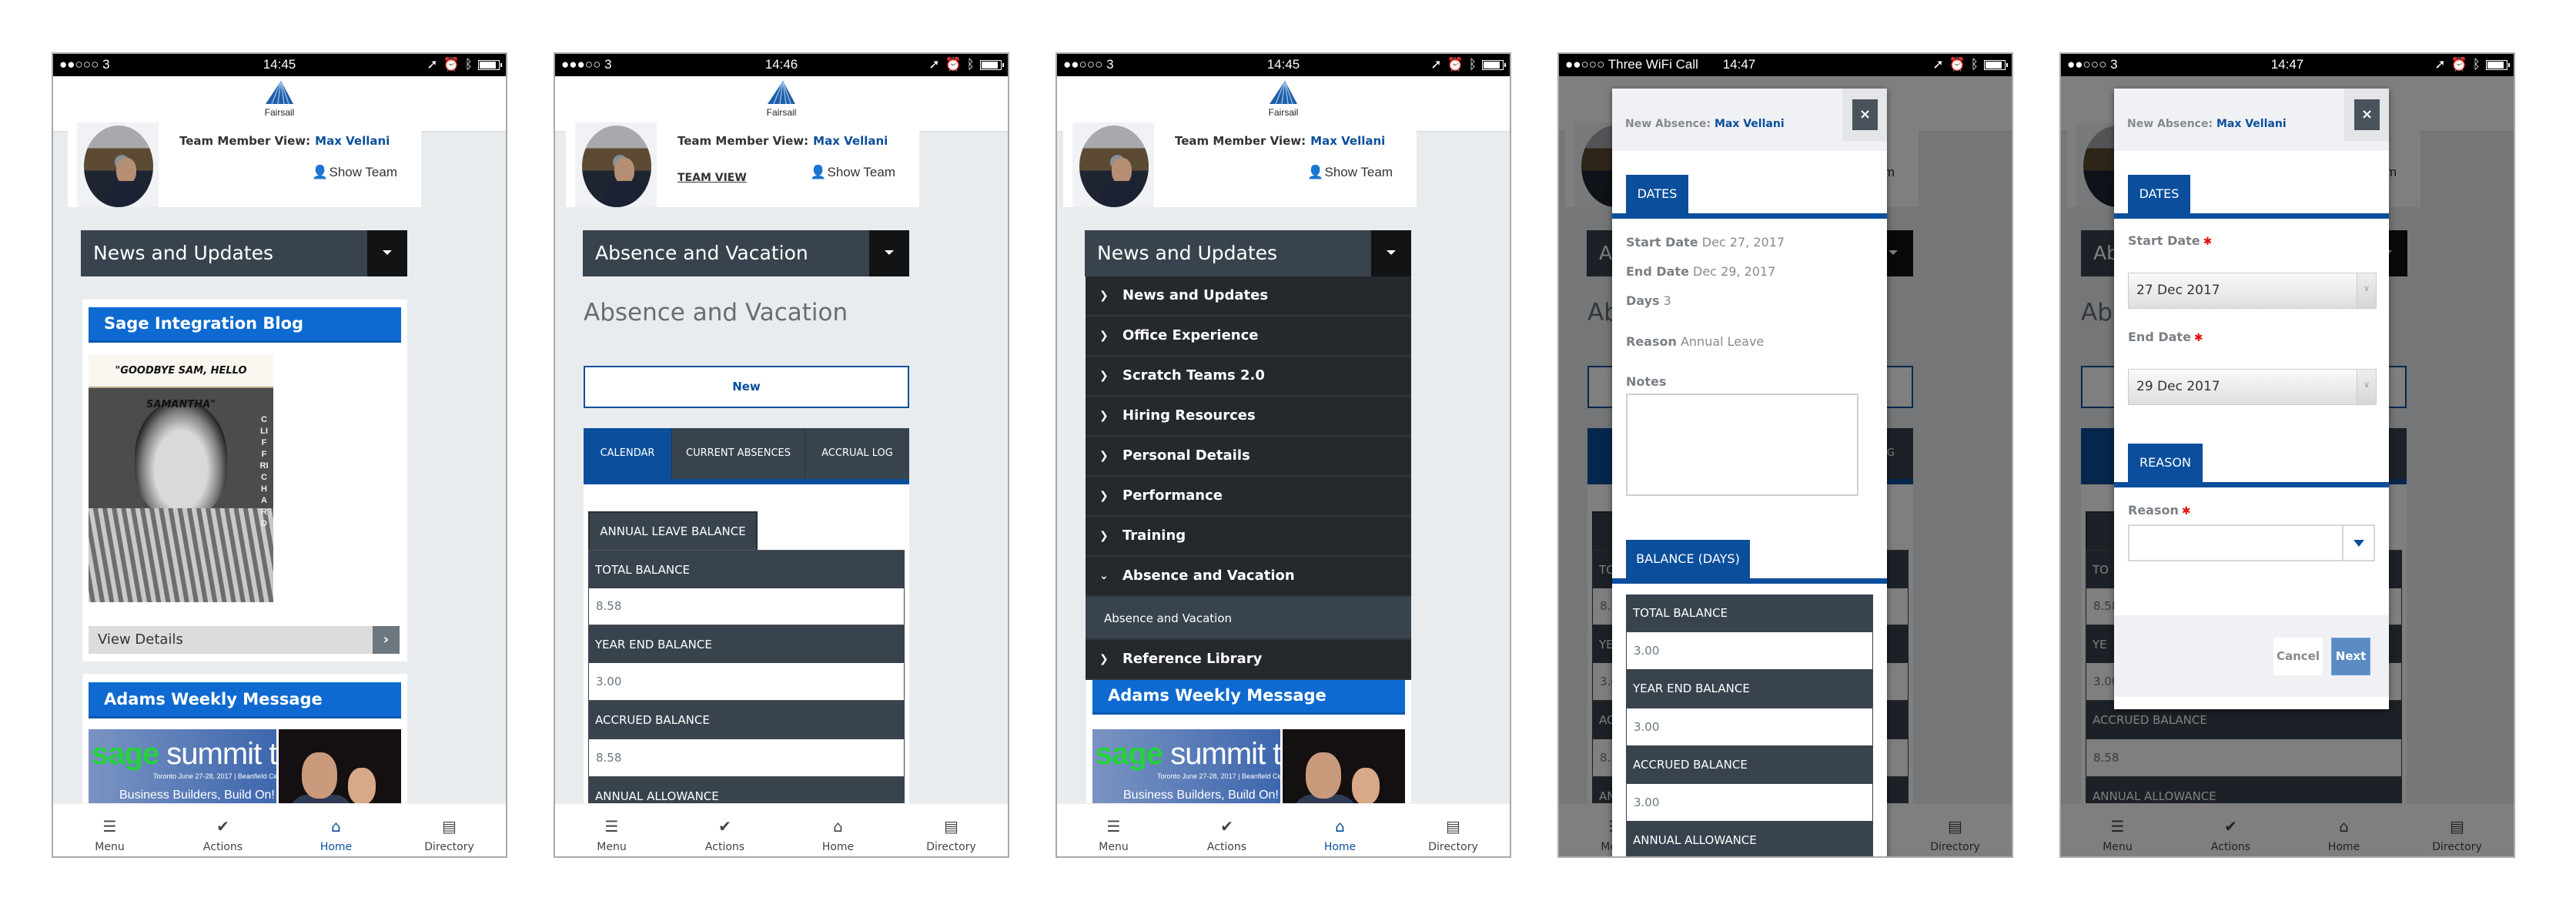  What do you see at coordinates (2298, 656) in the screenshot?
I see `cancel-button: Cancel` at bounding box center [2298, 656].